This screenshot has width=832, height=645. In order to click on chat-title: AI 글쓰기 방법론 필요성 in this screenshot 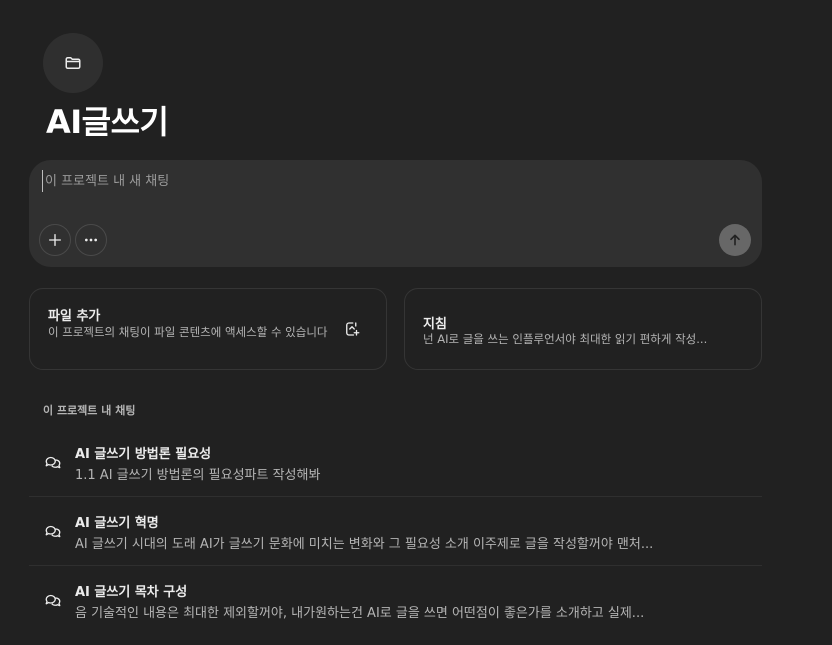, I will do `click(143, 454)`.